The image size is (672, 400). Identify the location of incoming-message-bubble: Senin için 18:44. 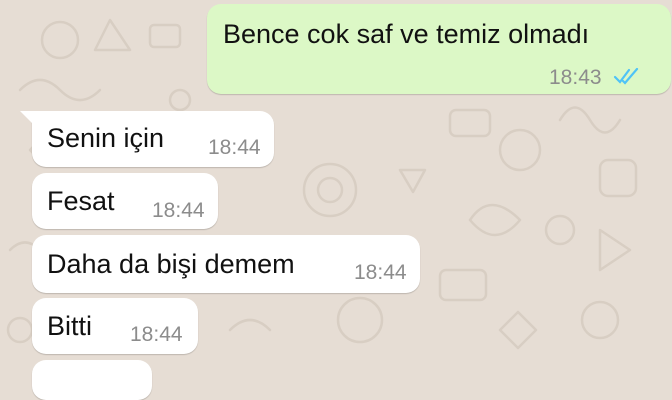
(147, 139).